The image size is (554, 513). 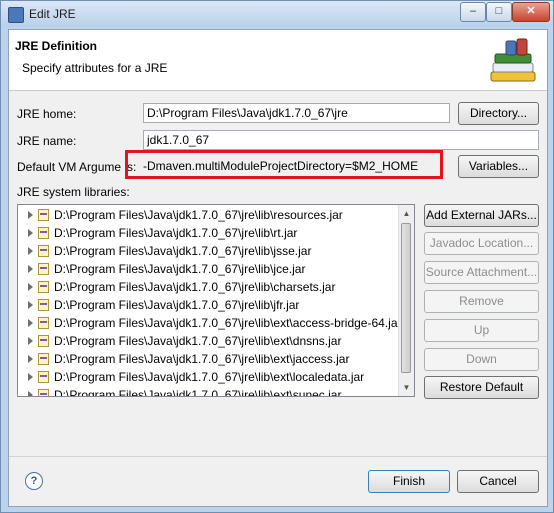 What do you see at coordinates (473, 12) in the screenshot?
I see `minimize-button: –` at bounding box center [473, 12].